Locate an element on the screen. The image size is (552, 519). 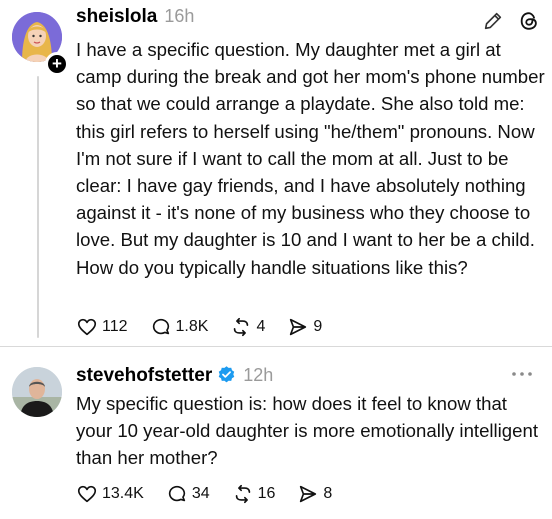
username: sheislola is located at coordinates (116, 17).